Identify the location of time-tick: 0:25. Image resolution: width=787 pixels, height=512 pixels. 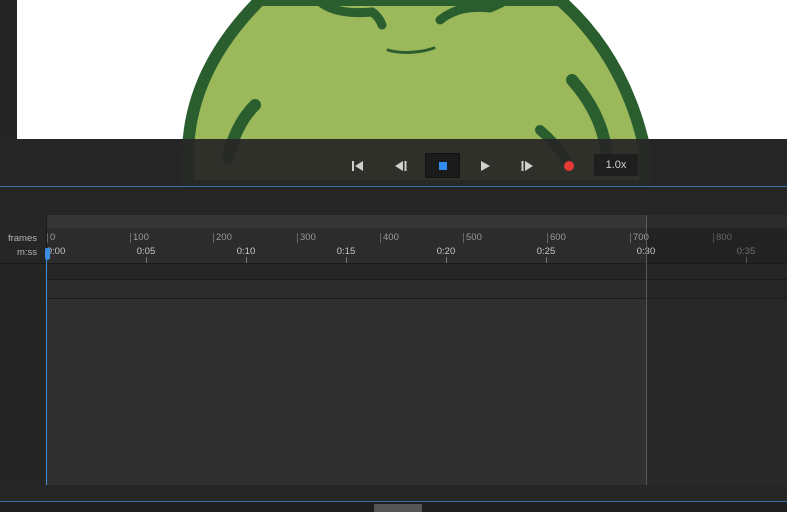
(546, 251).